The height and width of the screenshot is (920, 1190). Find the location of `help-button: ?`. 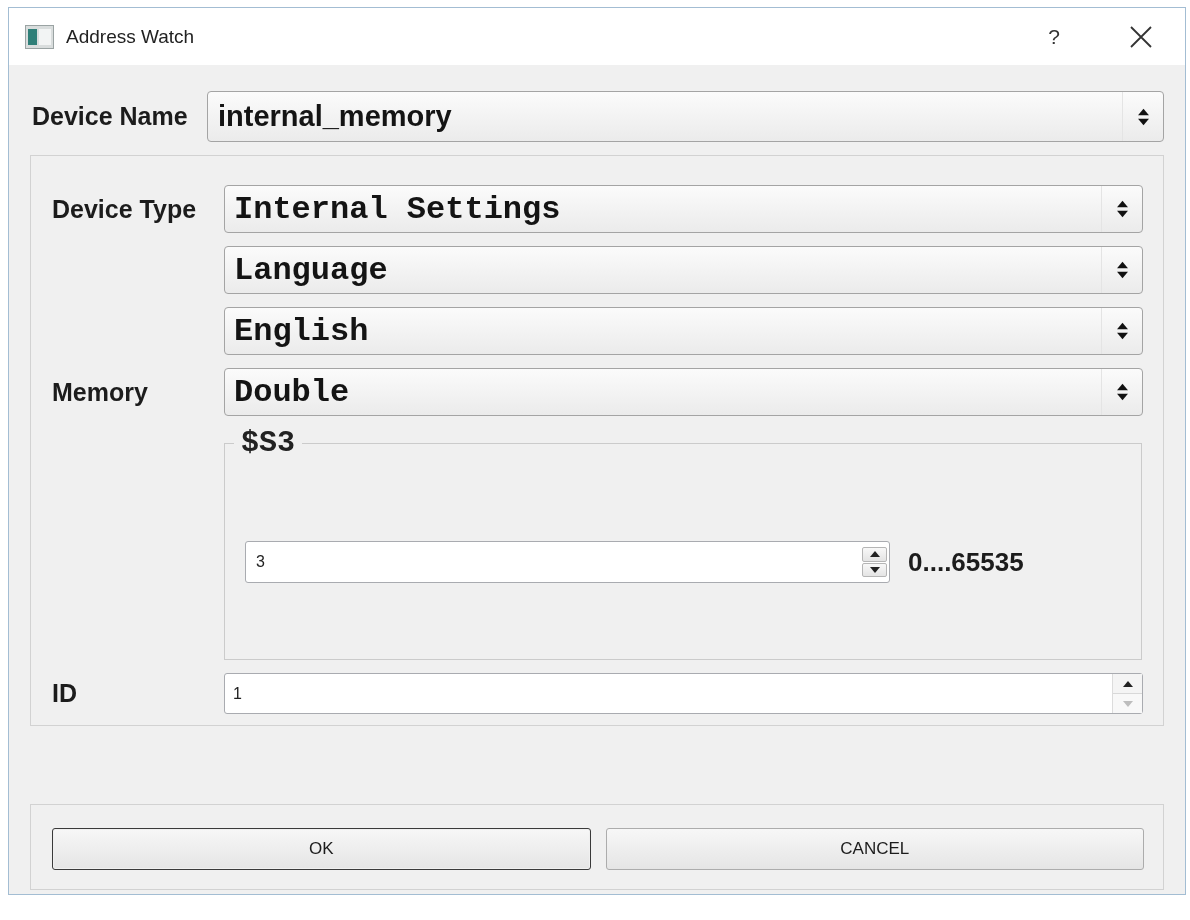

help-button: ? is located at coordinates (1054, 36).